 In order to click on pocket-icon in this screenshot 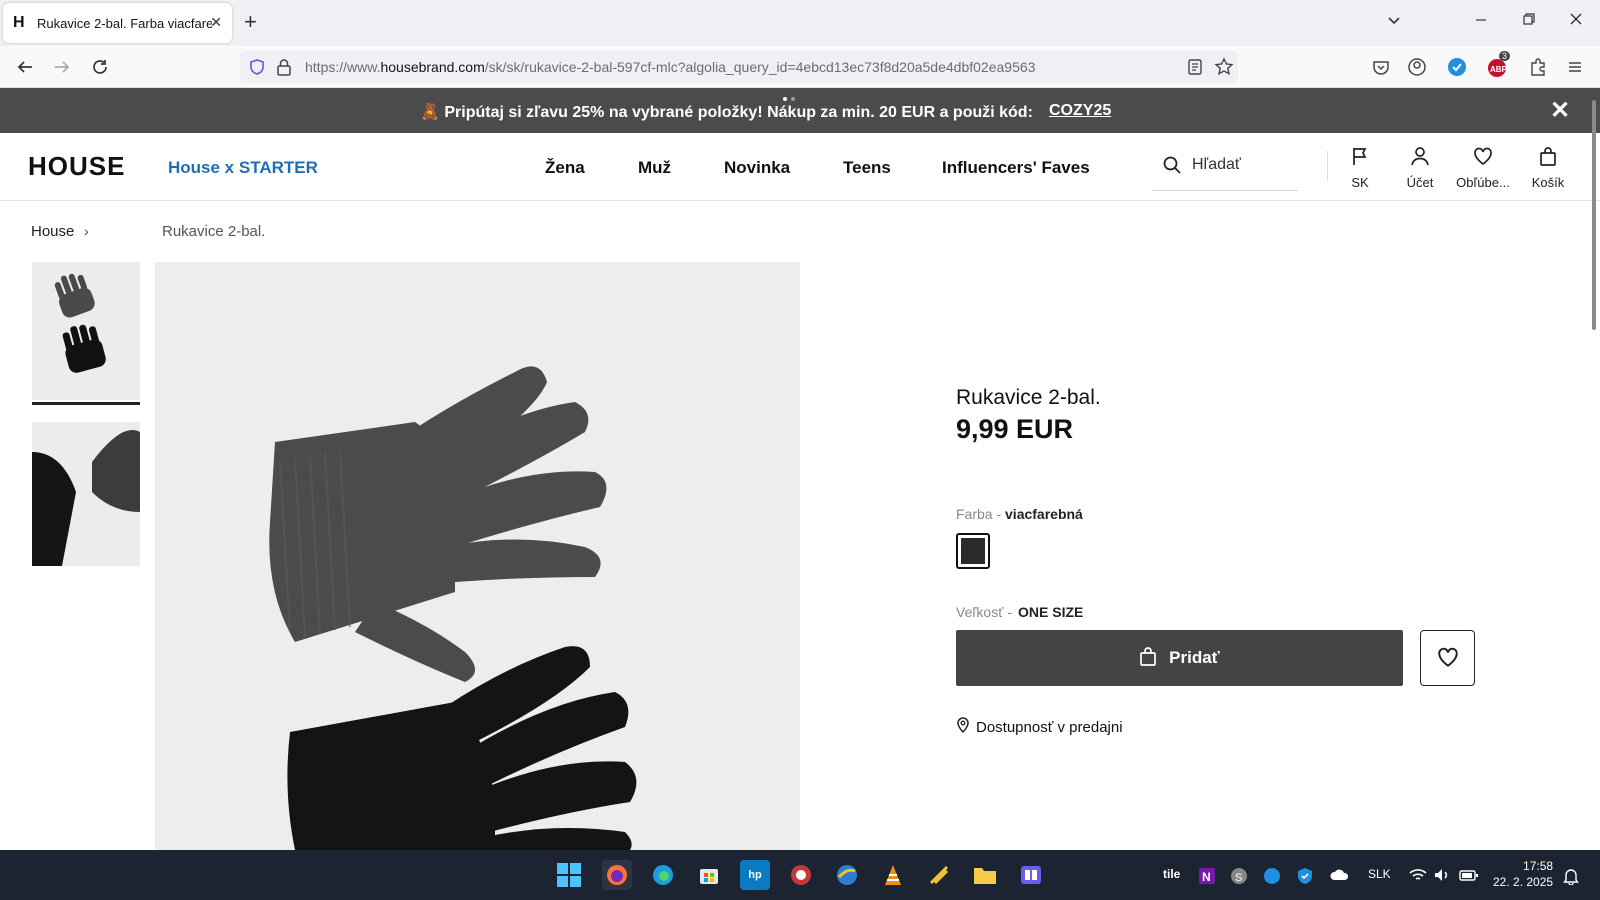, I will do `click(1381, 67)`.